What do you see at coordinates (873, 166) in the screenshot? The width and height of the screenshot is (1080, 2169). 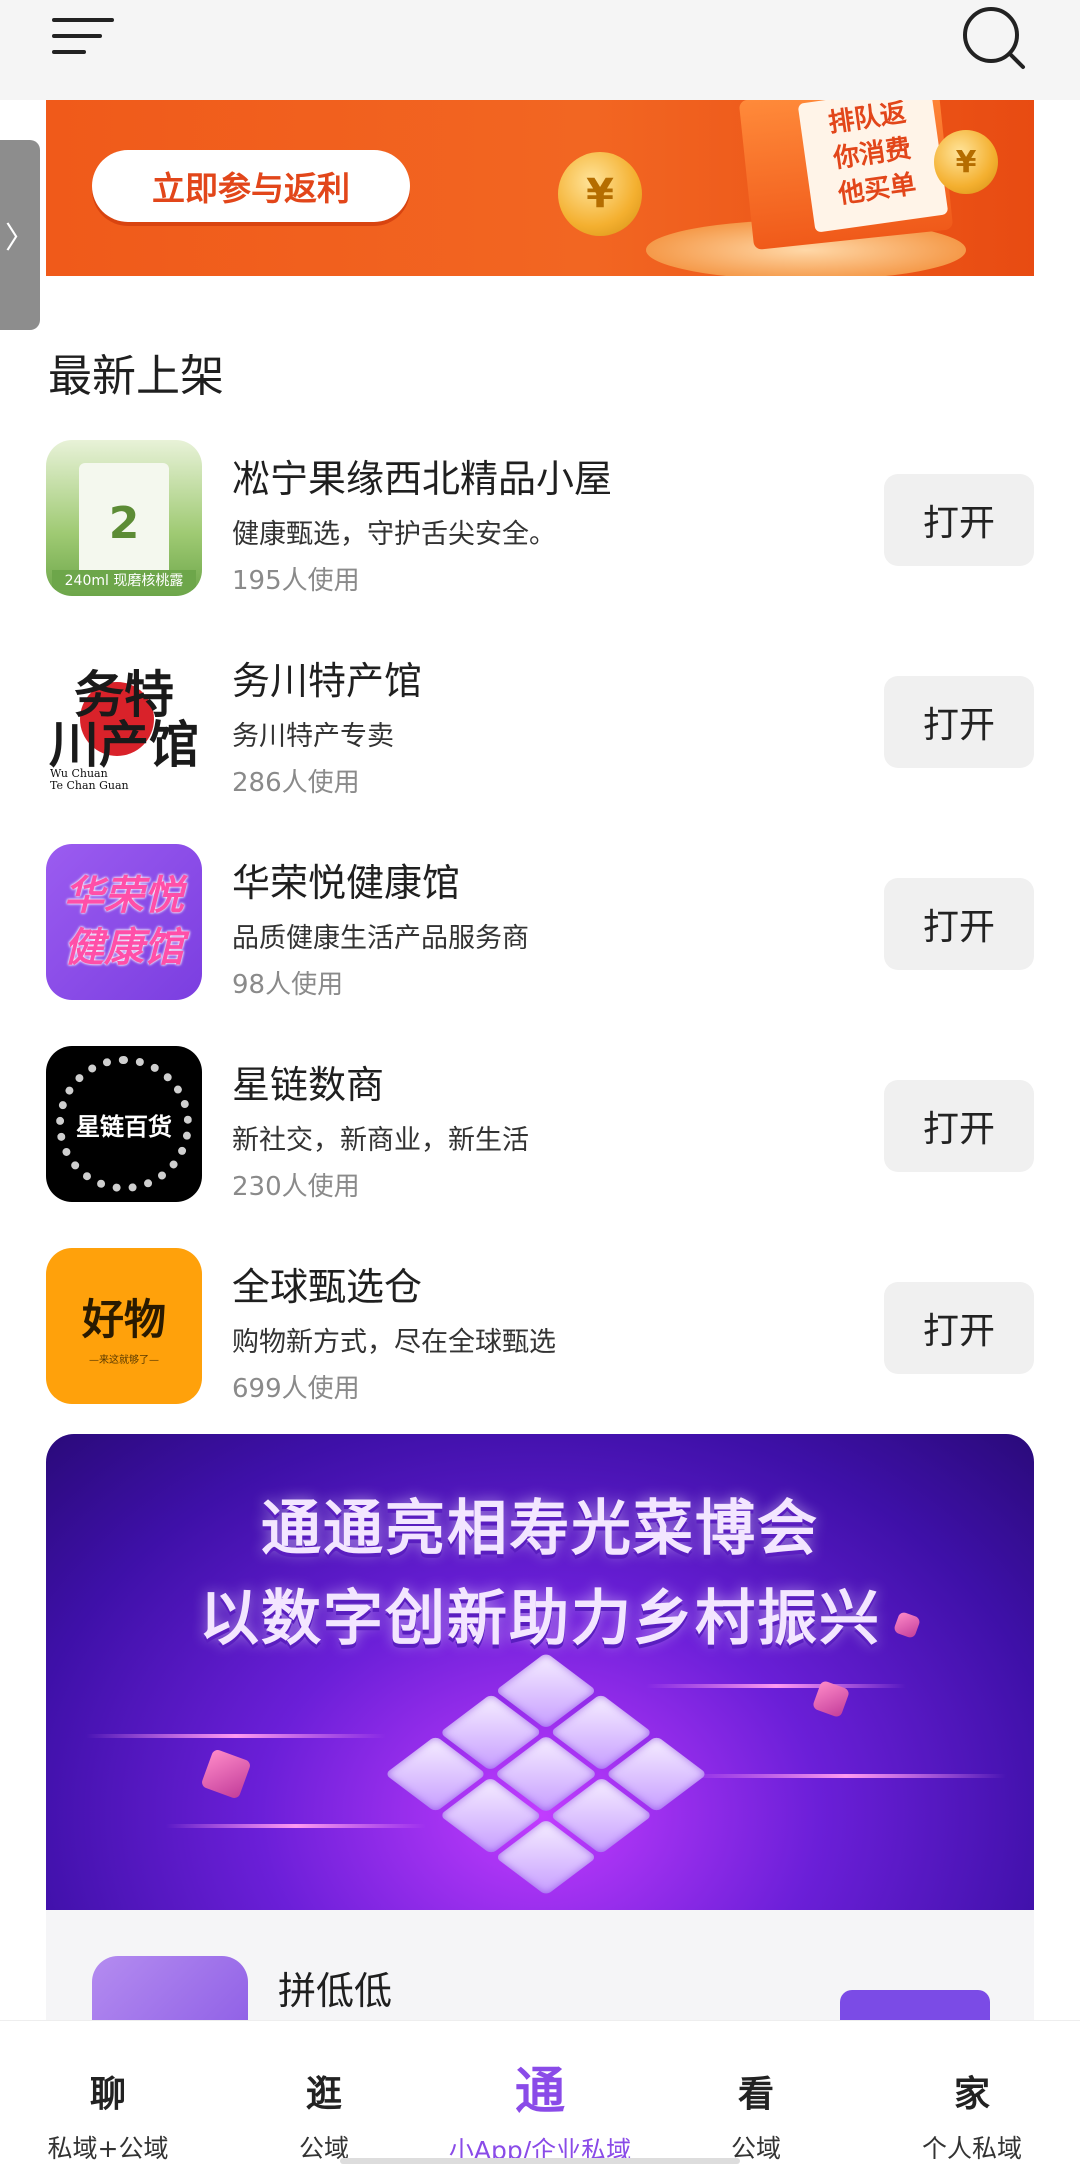 I see `banner-sign: 排队返 你消费 他买单` at bounding box center [873, 166].